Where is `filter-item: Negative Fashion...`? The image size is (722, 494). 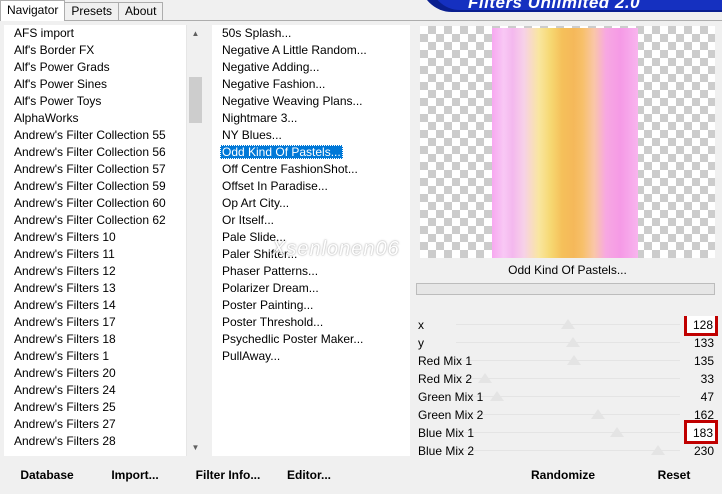 filter-item: Negative Fashion... is located at coordinates (311, 84).